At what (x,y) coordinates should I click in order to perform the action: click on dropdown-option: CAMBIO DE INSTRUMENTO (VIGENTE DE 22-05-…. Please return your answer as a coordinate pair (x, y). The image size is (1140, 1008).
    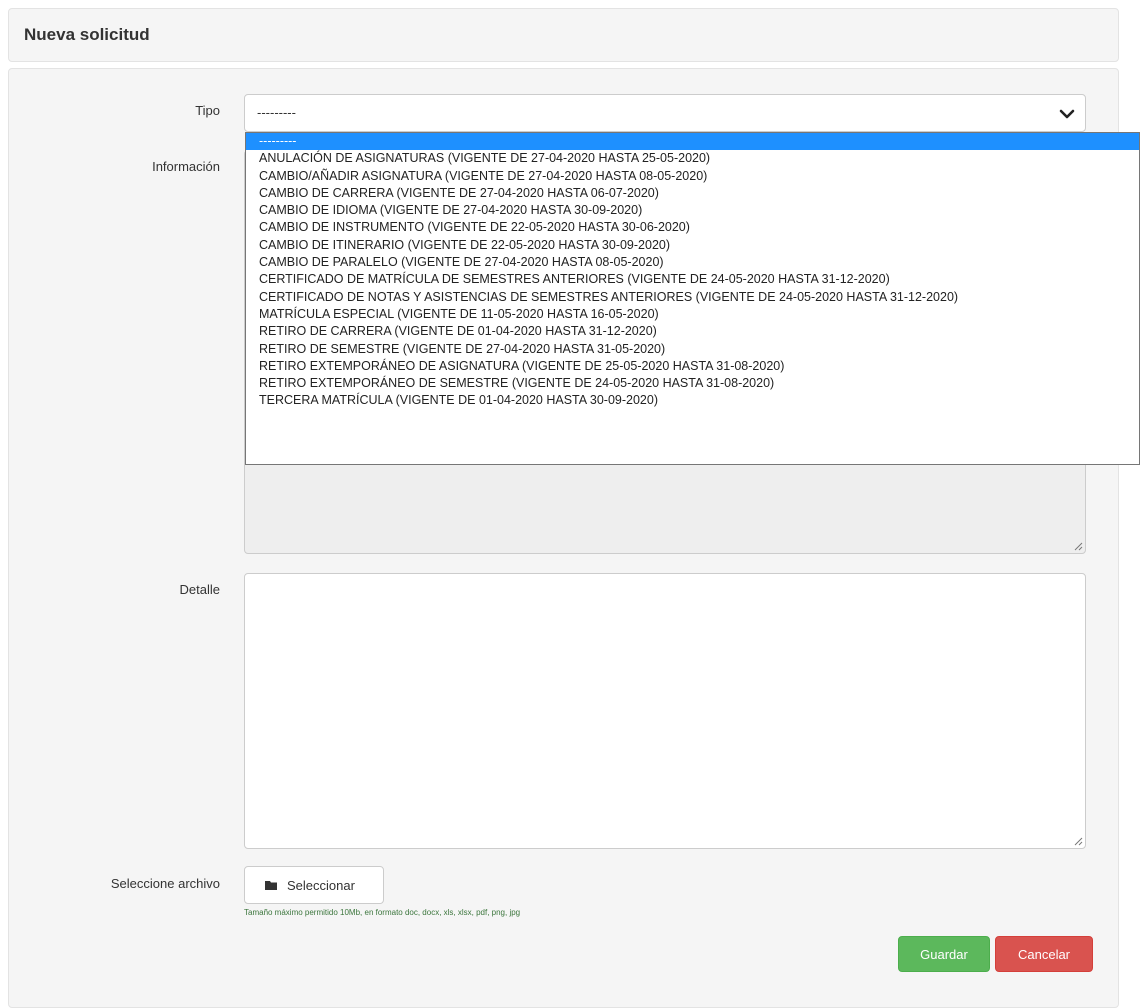
    Looking at the image, I should click on (692, 227).